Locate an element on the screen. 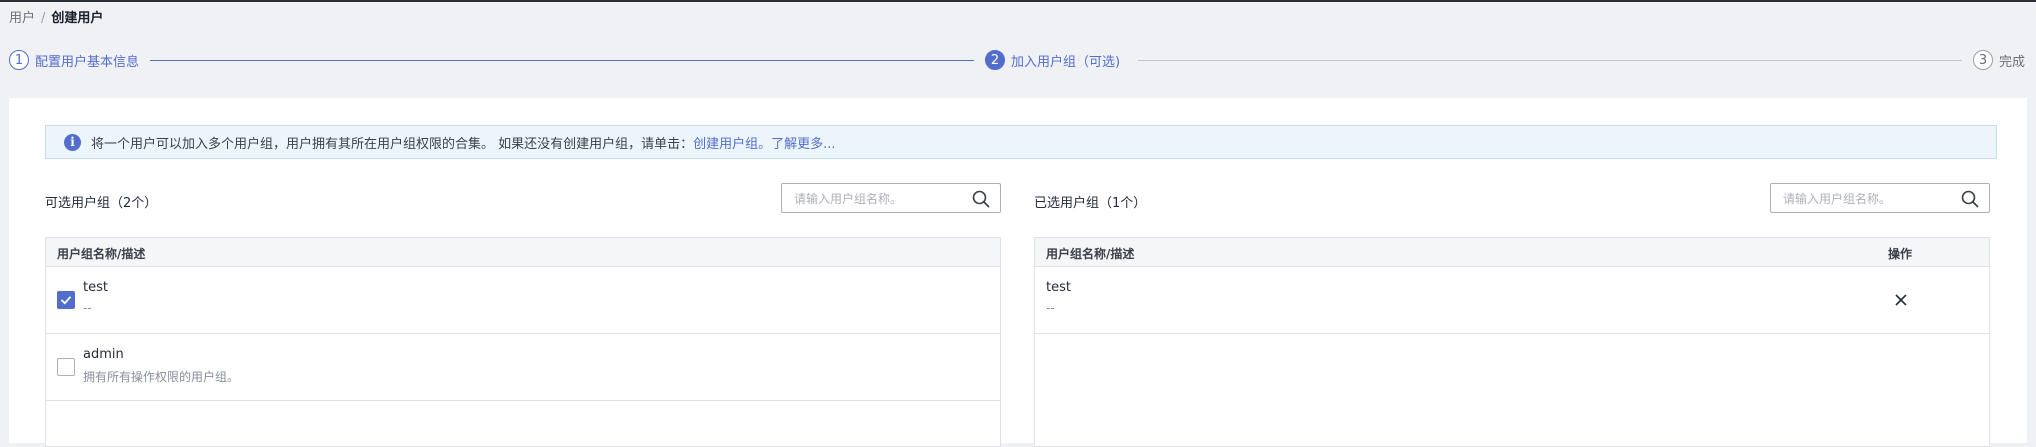  available-search-input is located at coordinates (879, 199).